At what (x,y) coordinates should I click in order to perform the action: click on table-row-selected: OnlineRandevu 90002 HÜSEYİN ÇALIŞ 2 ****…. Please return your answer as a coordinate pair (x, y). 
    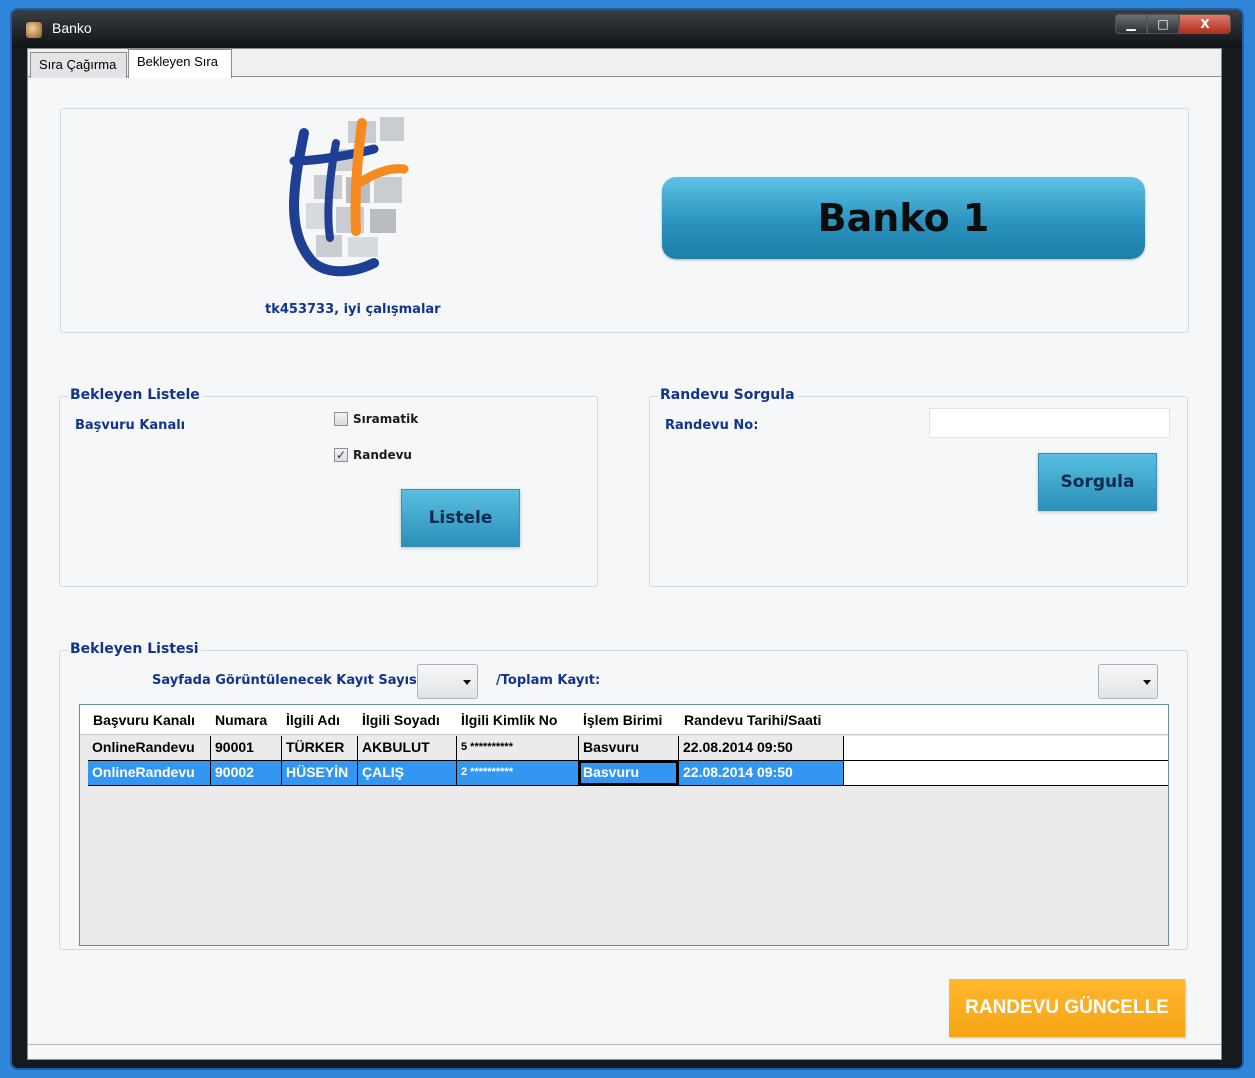
    Looking at the image, I should click on (628, 773).